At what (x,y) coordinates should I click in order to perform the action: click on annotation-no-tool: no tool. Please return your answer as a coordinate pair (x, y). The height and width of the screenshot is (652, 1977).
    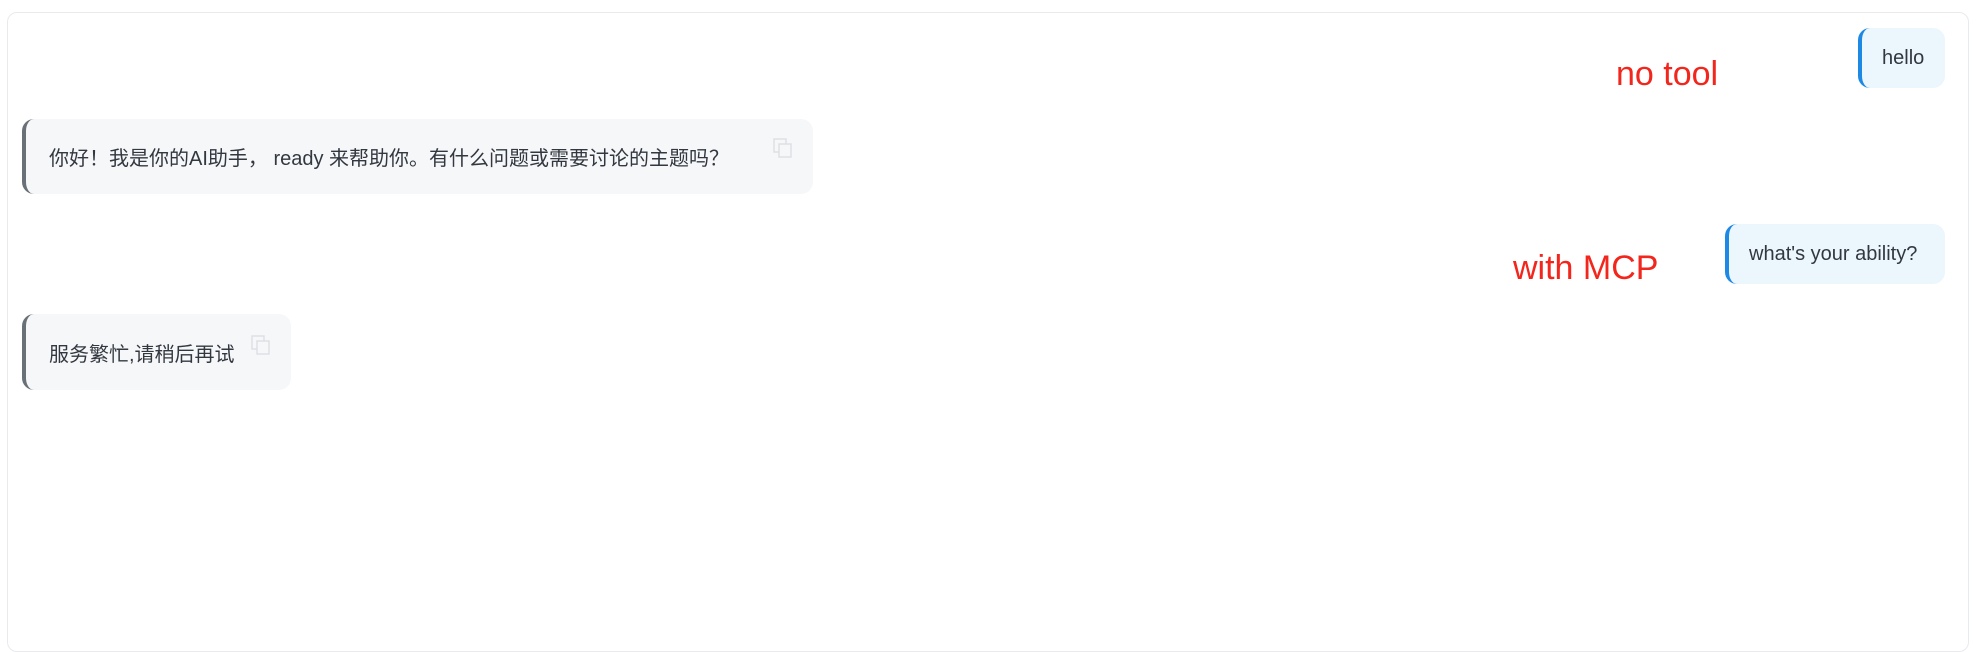
    Looking at the image, I should click on (1667, 74).